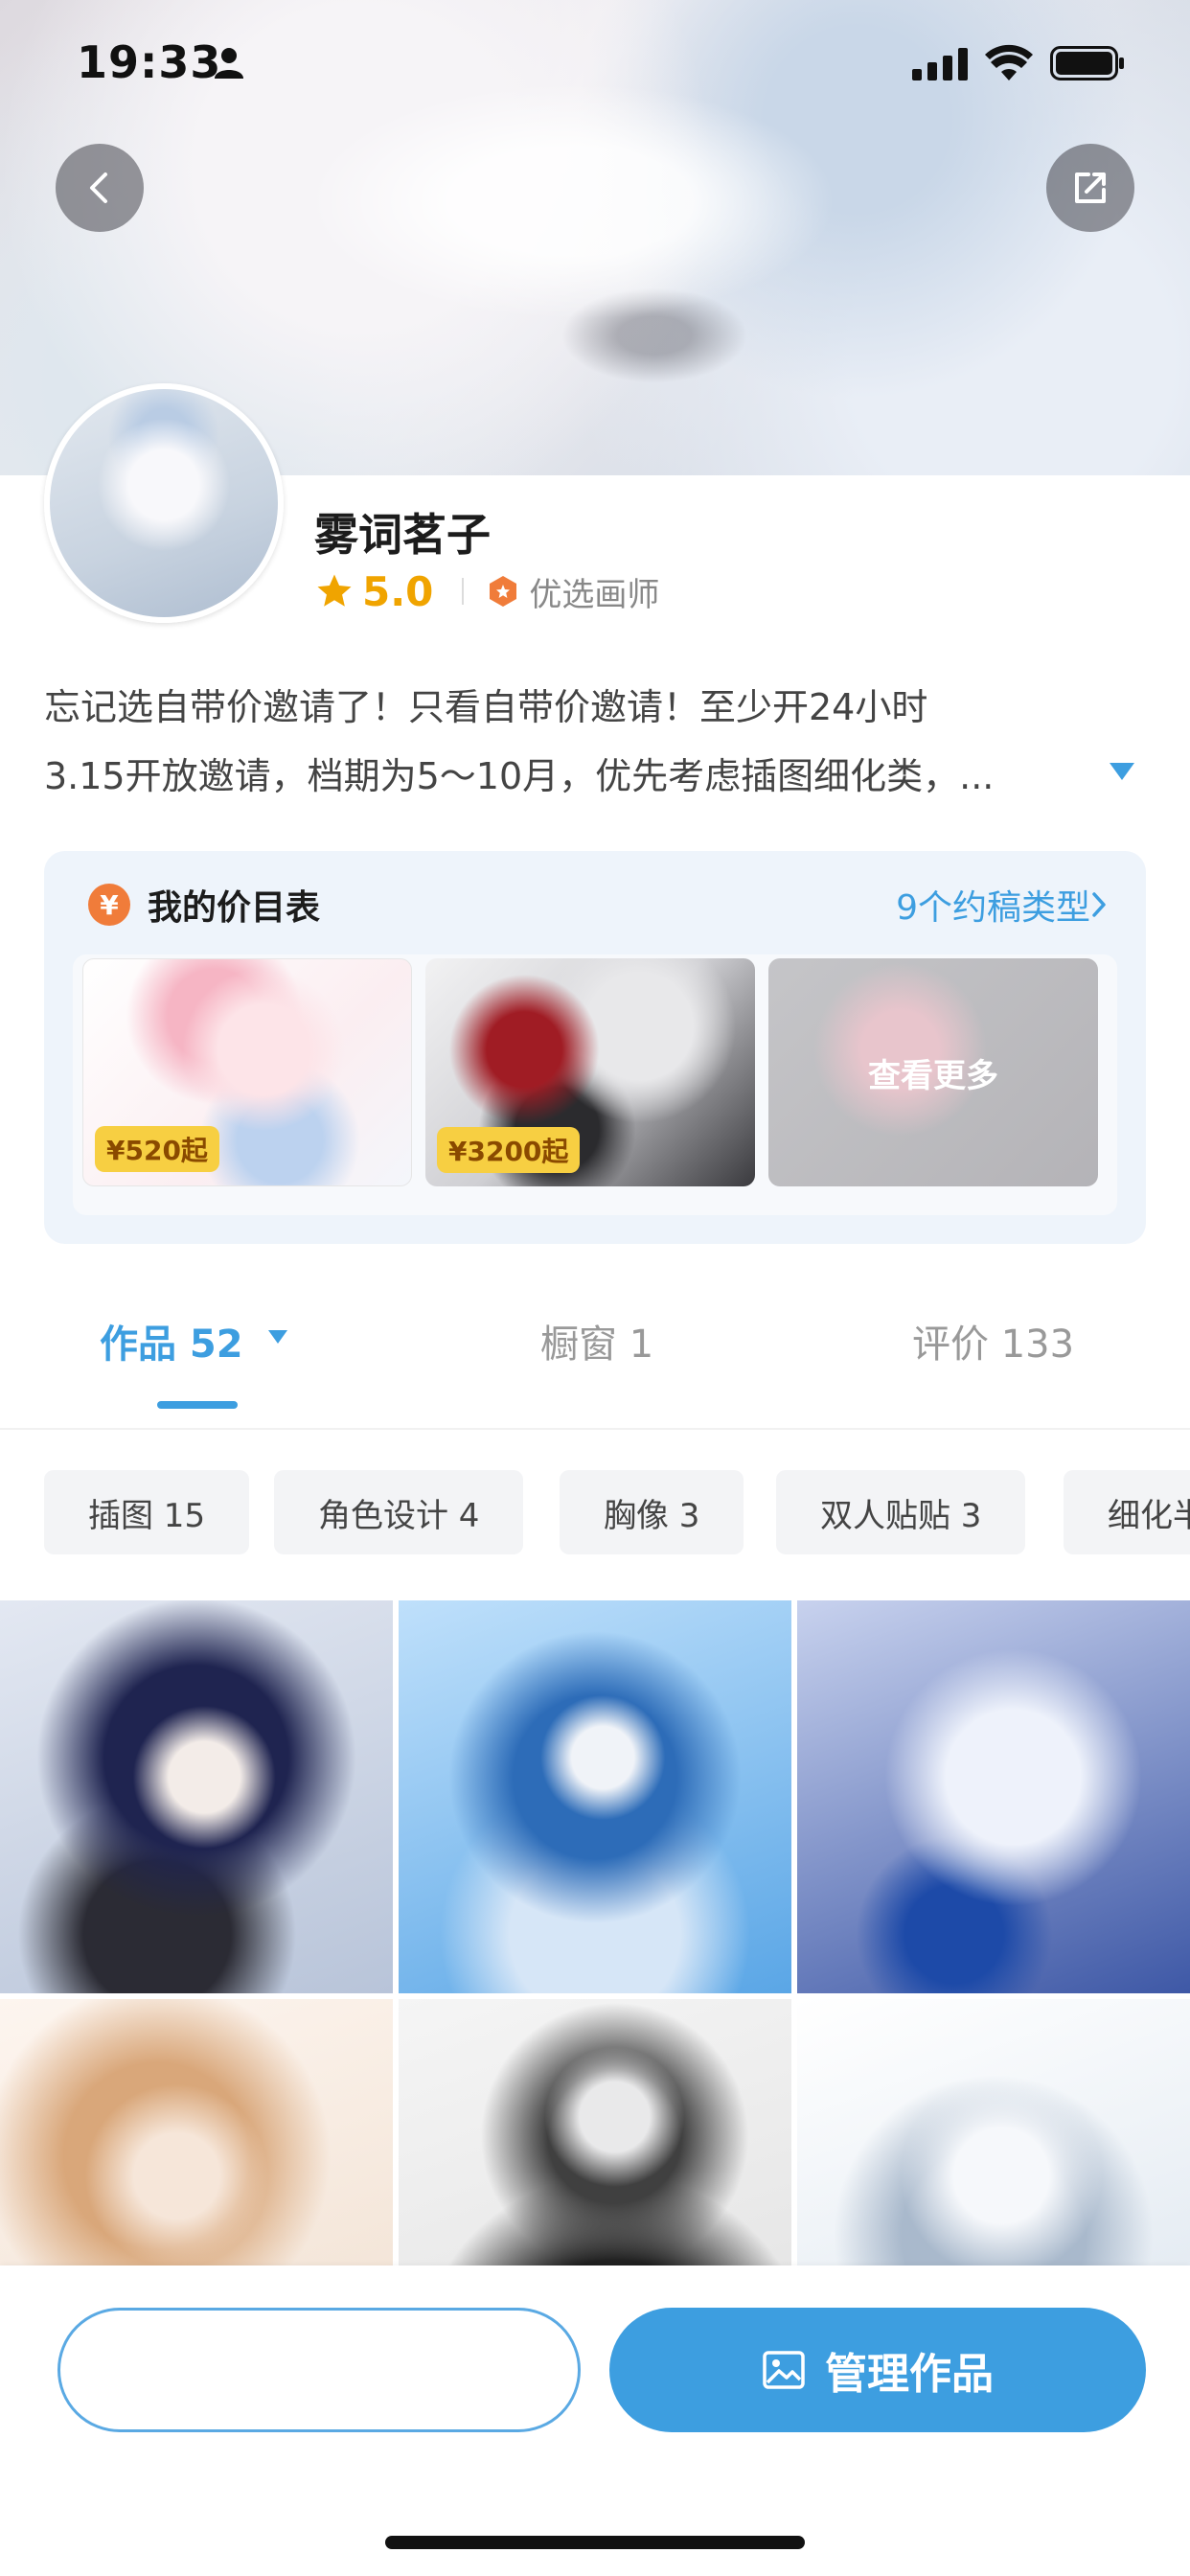 The image size is (1190, 2576). Describe the element at coordinates (109, 905) in the screenshot. I see `yen-icon: ¥` at that location.